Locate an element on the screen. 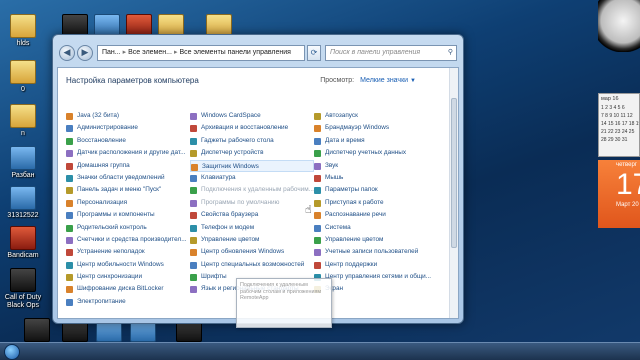  control-panel-item: Мышь is located at coordinates (376, 178).